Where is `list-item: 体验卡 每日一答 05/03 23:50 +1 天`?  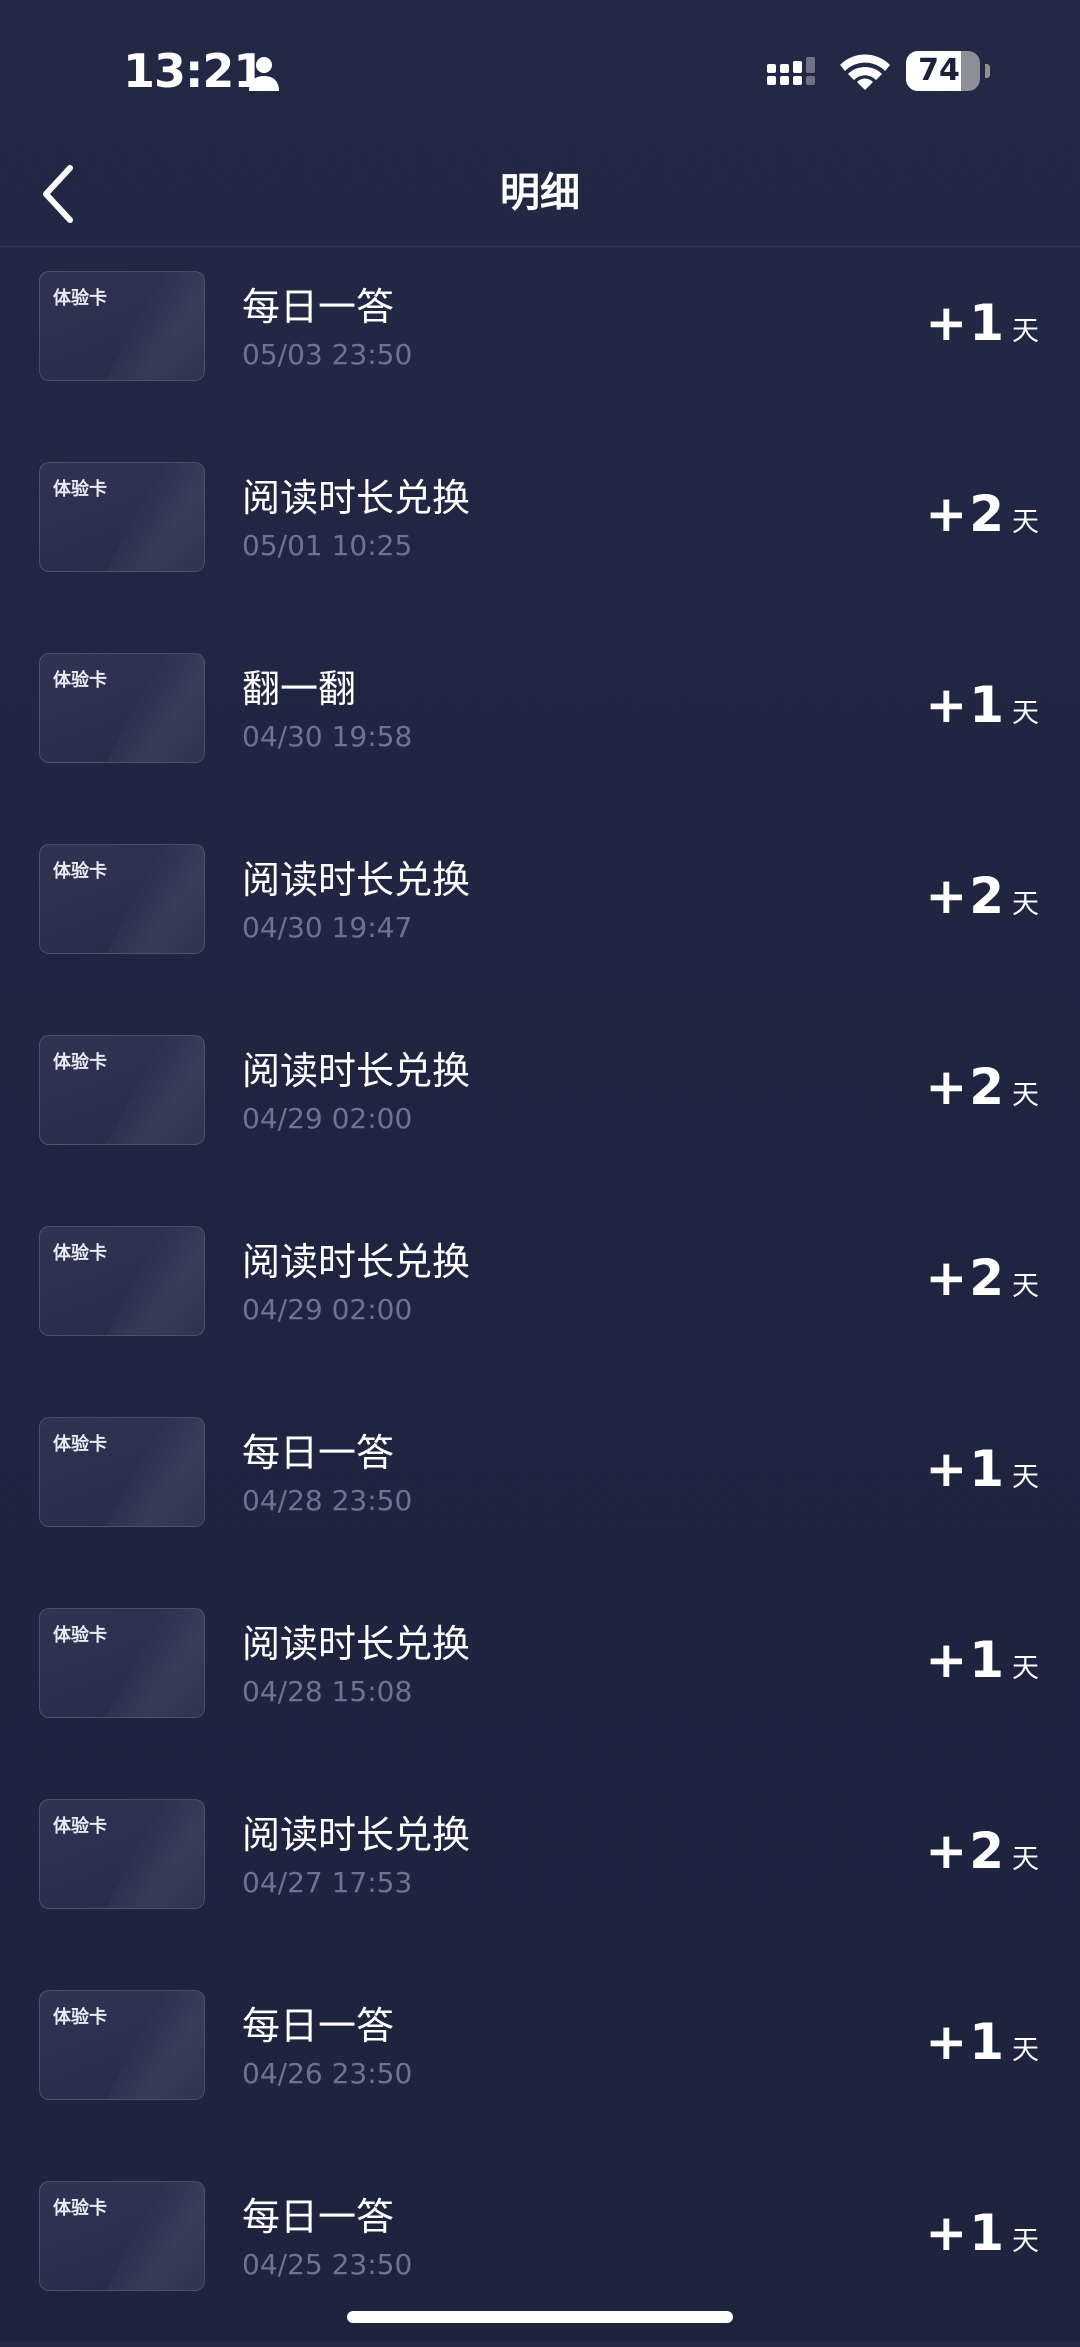 list-item: 体验卡 每日一答 05/03 23:50 +1 天 is located at coordinates (540, 341).